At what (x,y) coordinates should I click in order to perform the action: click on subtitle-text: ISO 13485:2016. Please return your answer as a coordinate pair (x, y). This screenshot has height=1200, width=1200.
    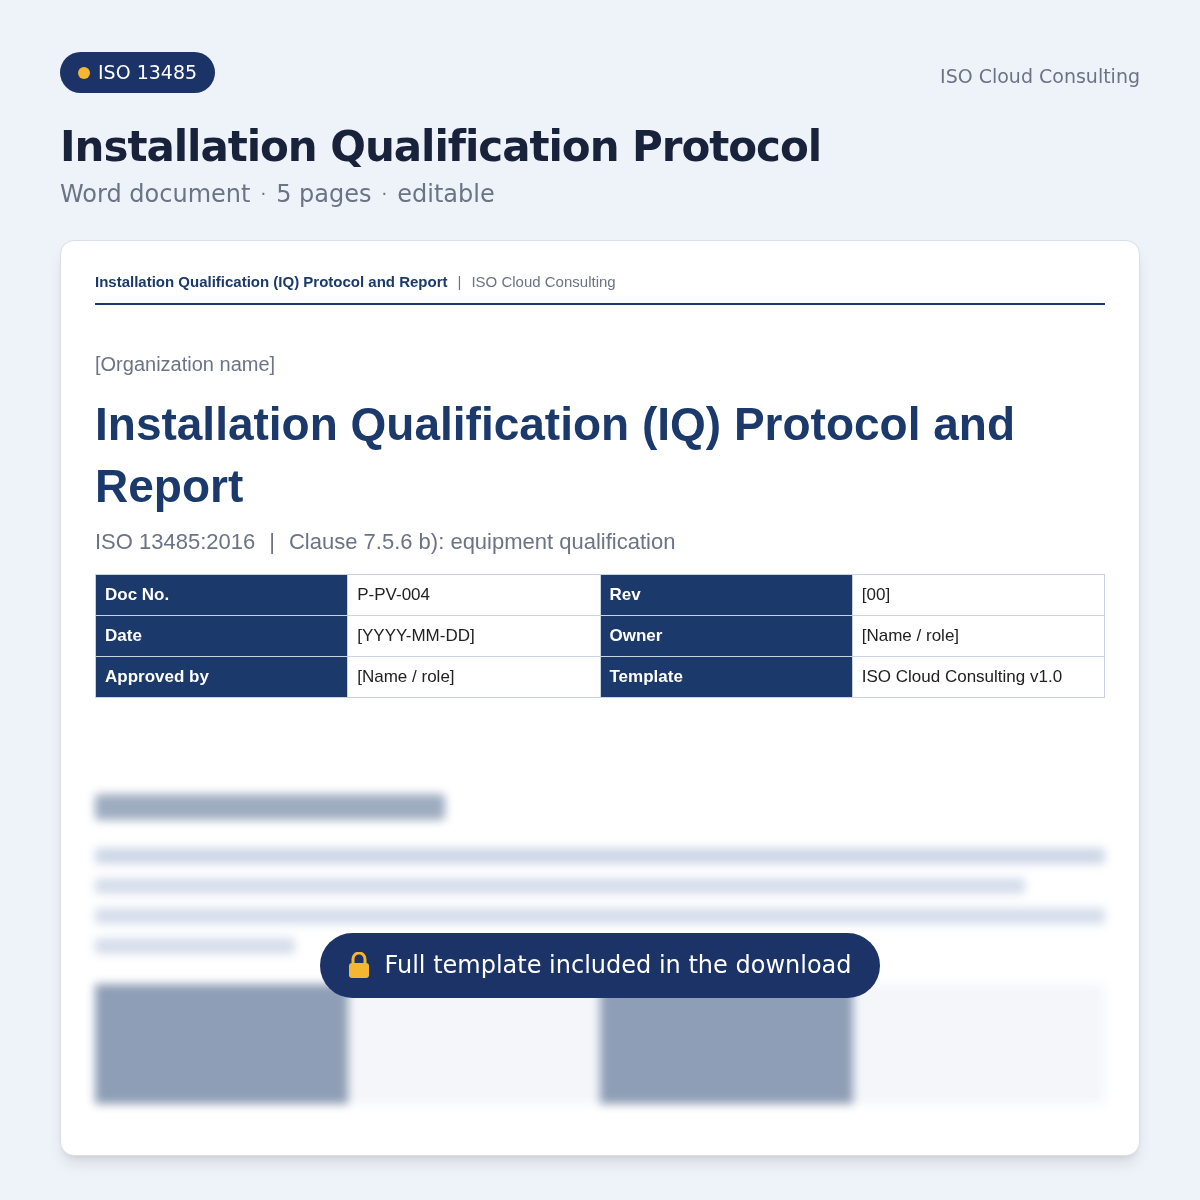
    Looking at the image, I should click on (175, 542).